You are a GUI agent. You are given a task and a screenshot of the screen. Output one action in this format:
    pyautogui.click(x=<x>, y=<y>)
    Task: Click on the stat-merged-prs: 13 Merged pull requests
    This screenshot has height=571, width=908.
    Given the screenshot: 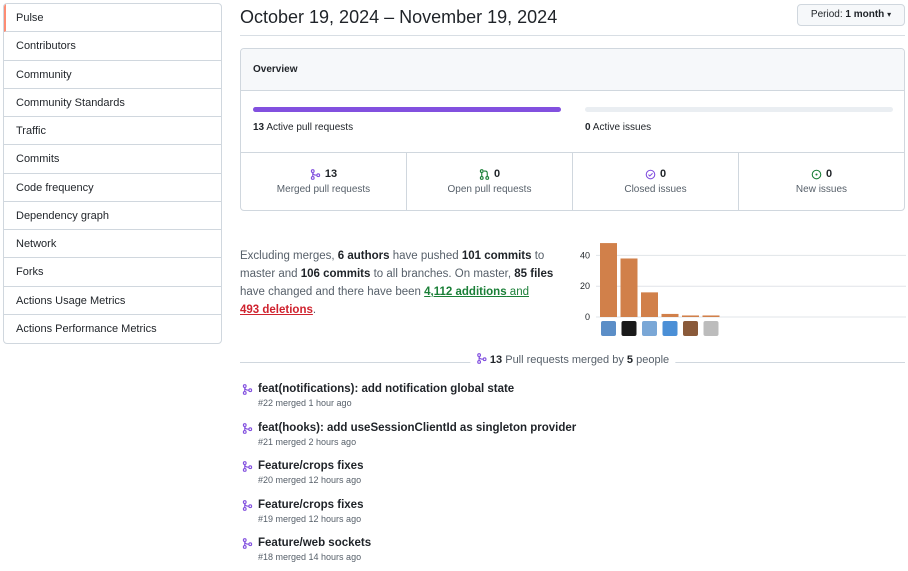 What is the action you would take?
    pyautogui.click(x=324, y=181)
    